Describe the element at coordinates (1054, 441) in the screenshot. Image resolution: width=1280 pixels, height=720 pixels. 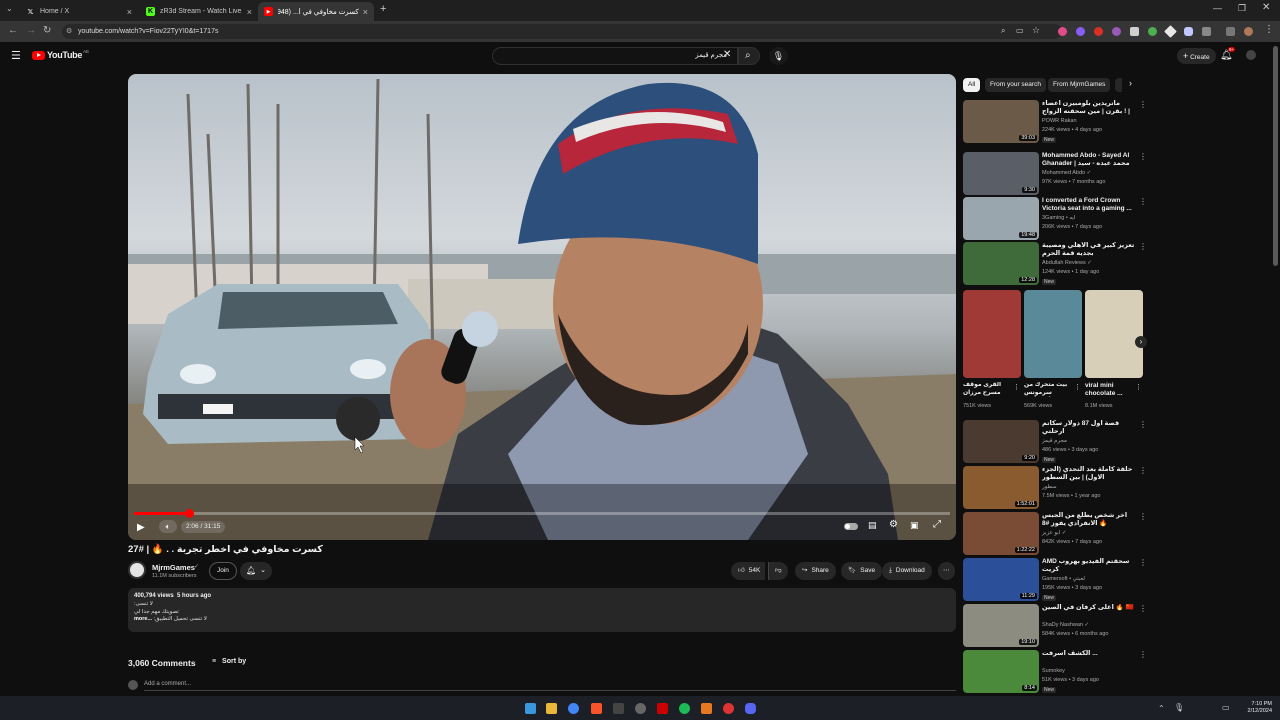
I see `rec-channel: مجرم قيمز` at that location.